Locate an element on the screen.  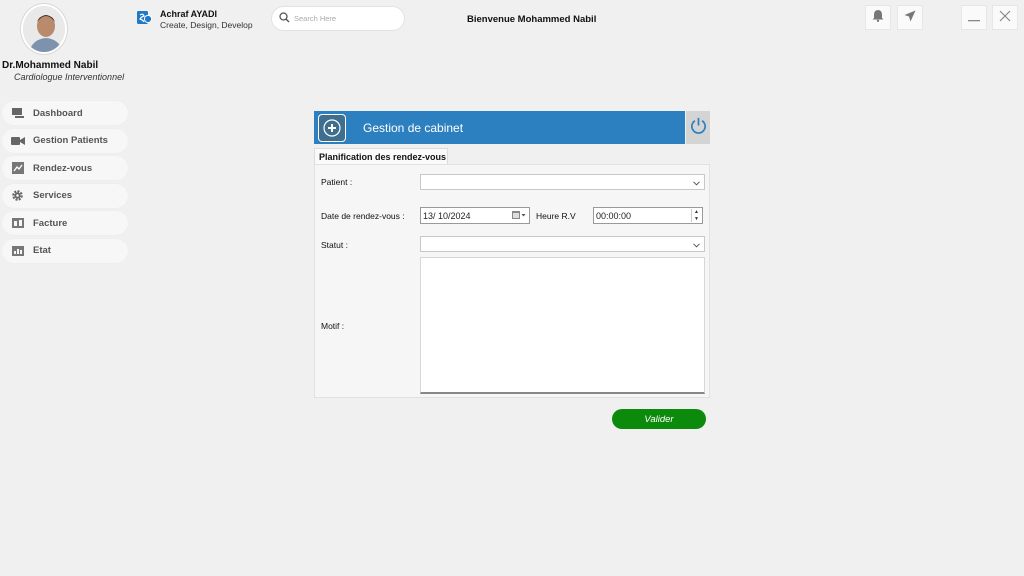
notifications-button is located at coordinates (878, 17).